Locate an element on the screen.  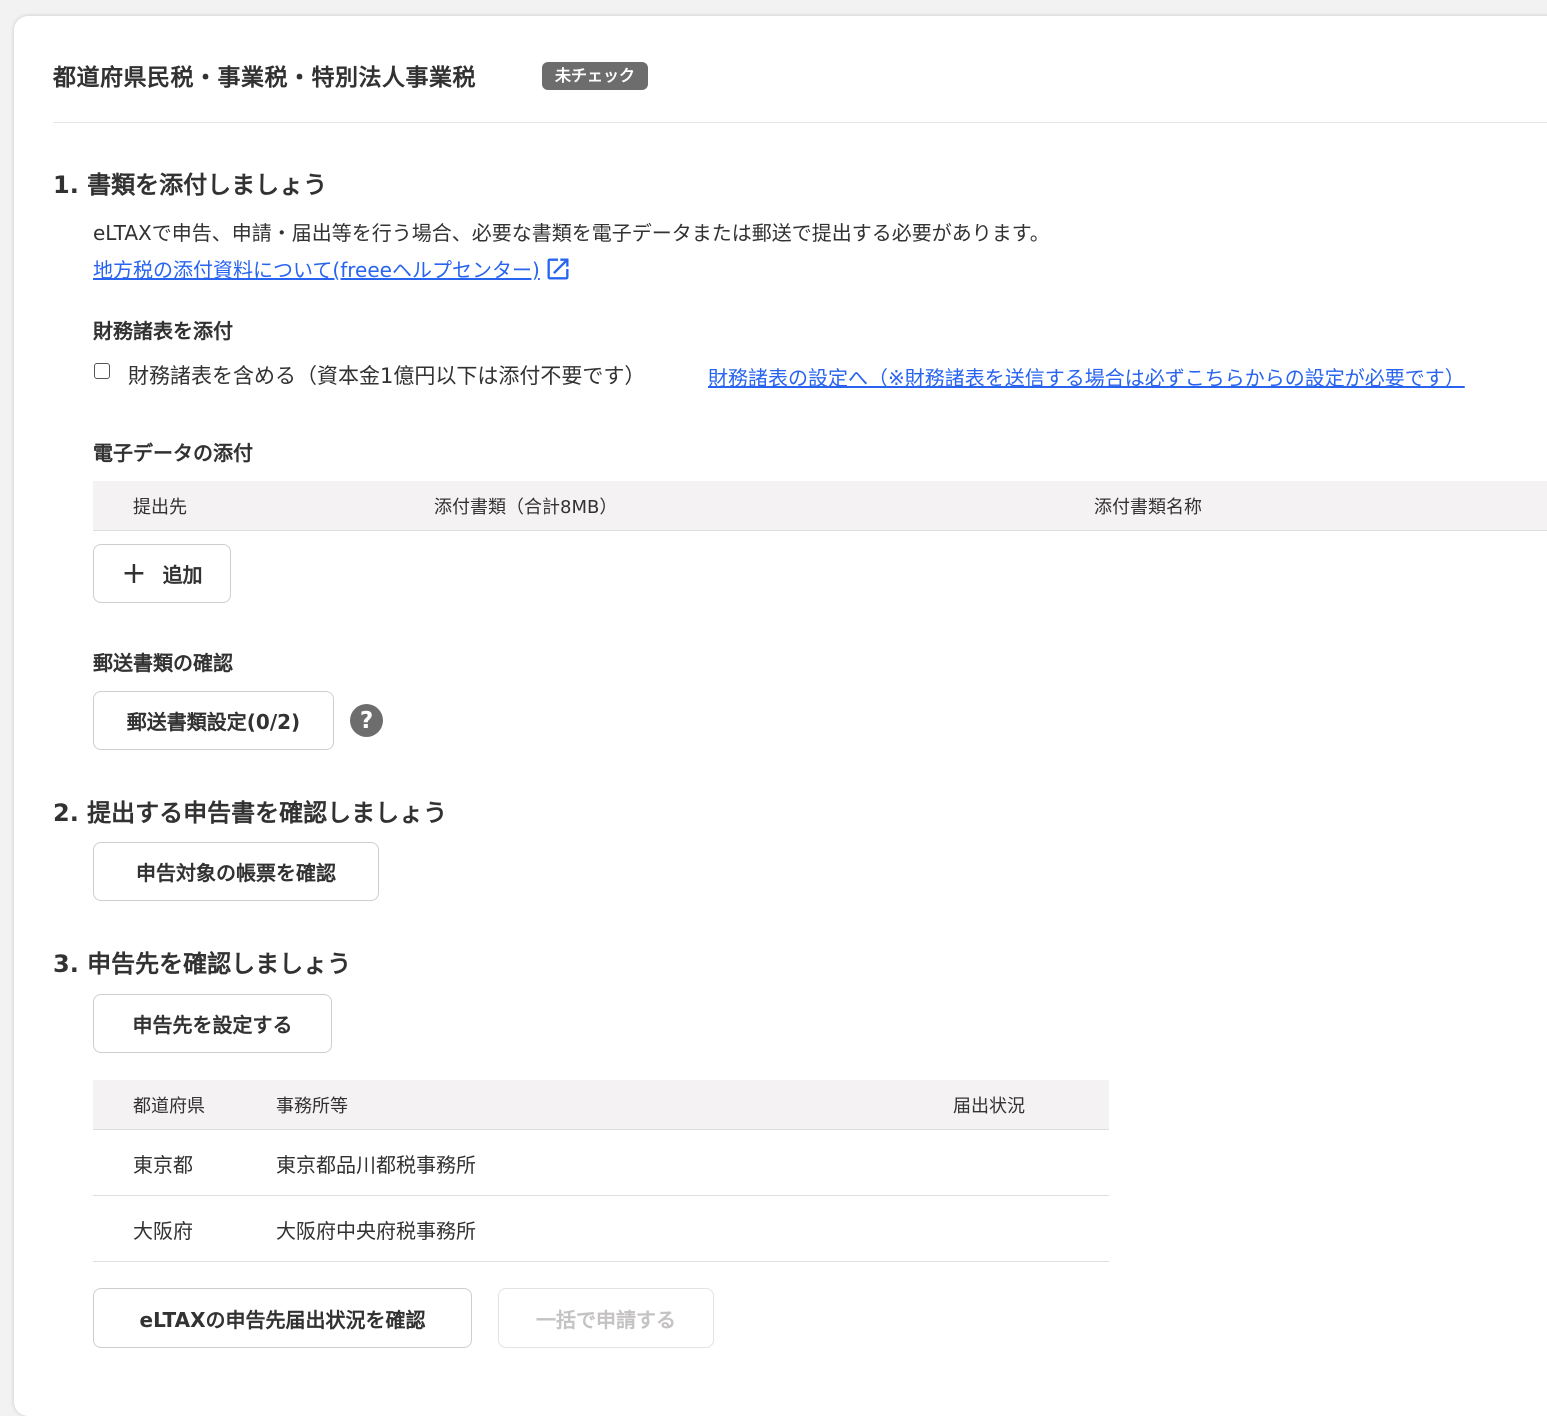
confirm-forms-button: 申告対象の帳票を確認 is located at coordinates (236, 871).